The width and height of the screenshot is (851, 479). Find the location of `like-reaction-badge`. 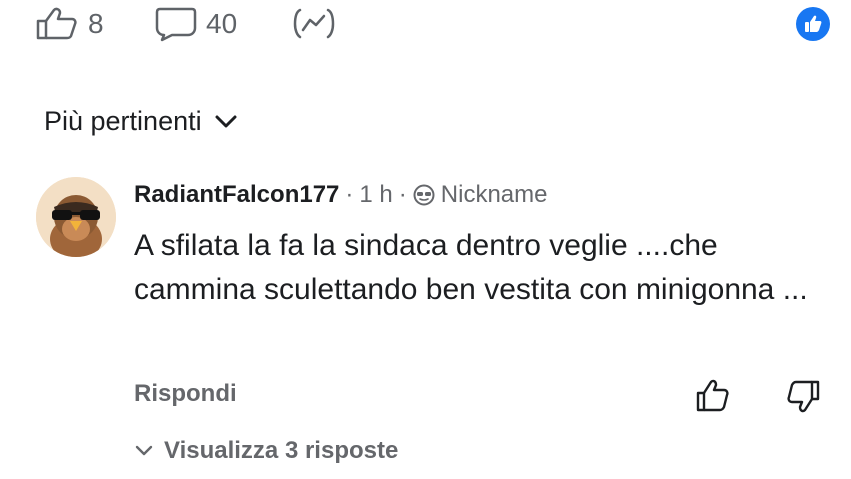

like-reaction-badge is located at coordinates (813, 24).